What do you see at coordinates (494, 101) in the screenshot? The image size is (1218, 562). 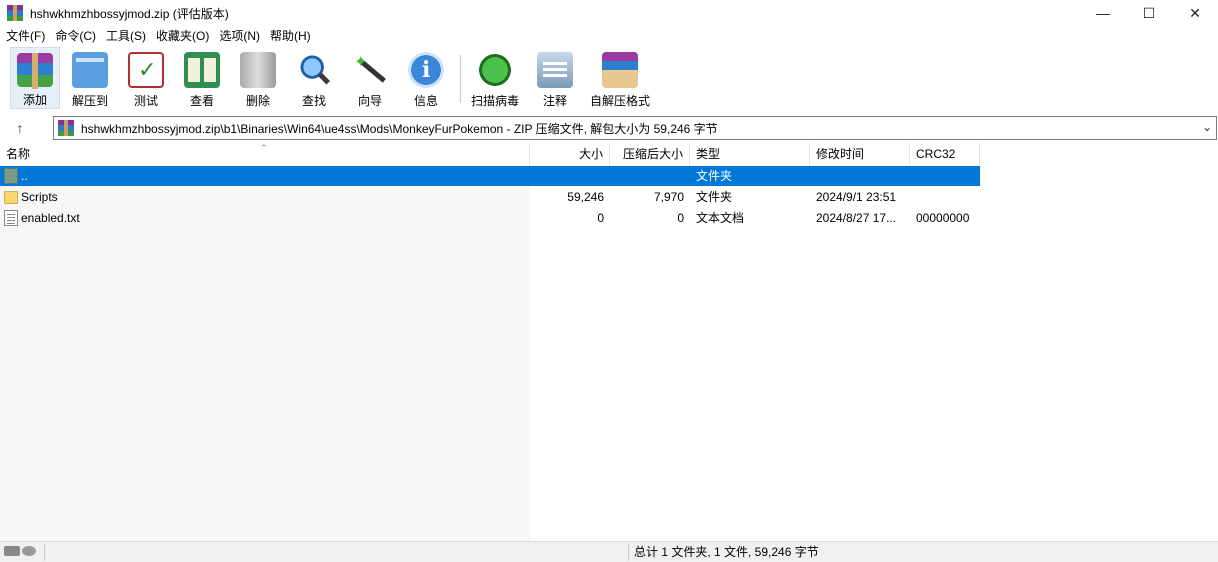 I see `virus-scan-button-label: 扫描病毒` at bounding box center [494, 101].